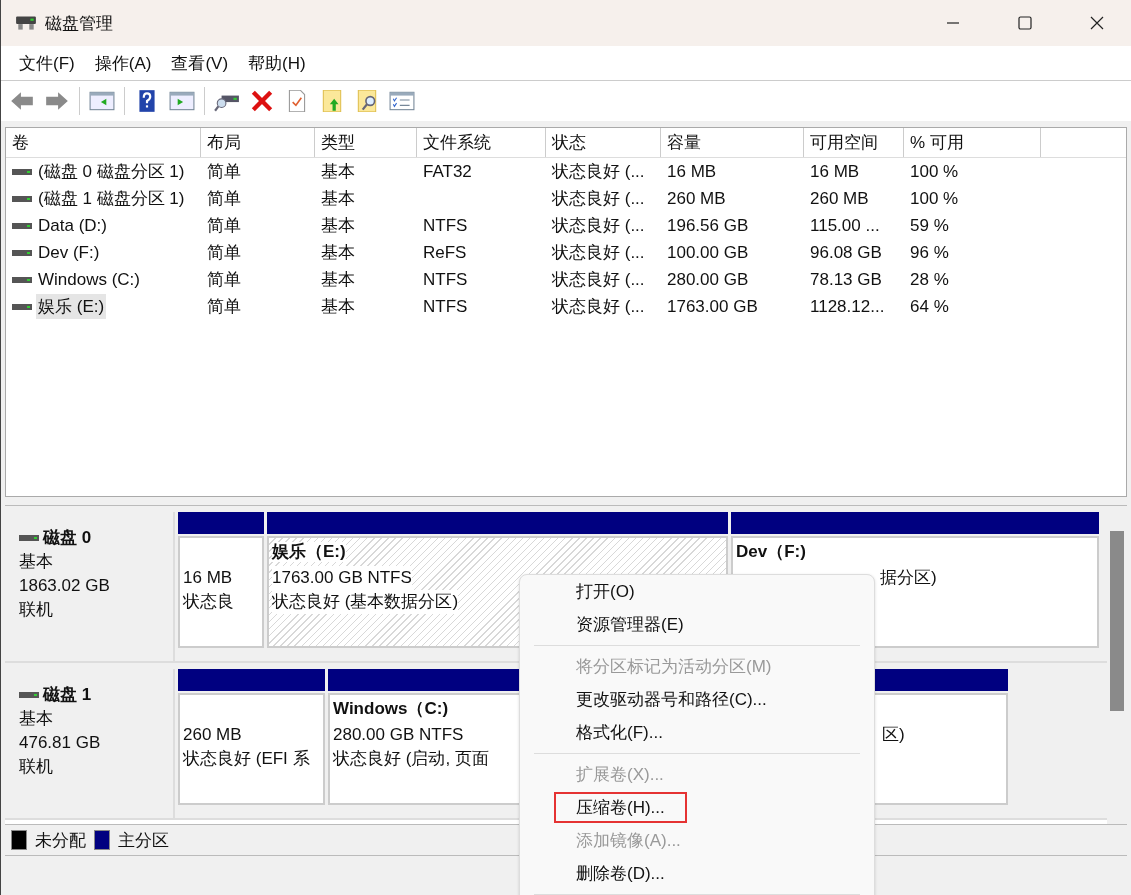 This screenshot has width=1131, height=895. I want to click on partition-info: 状态良好 (基本数据分区), so click(365, 602).